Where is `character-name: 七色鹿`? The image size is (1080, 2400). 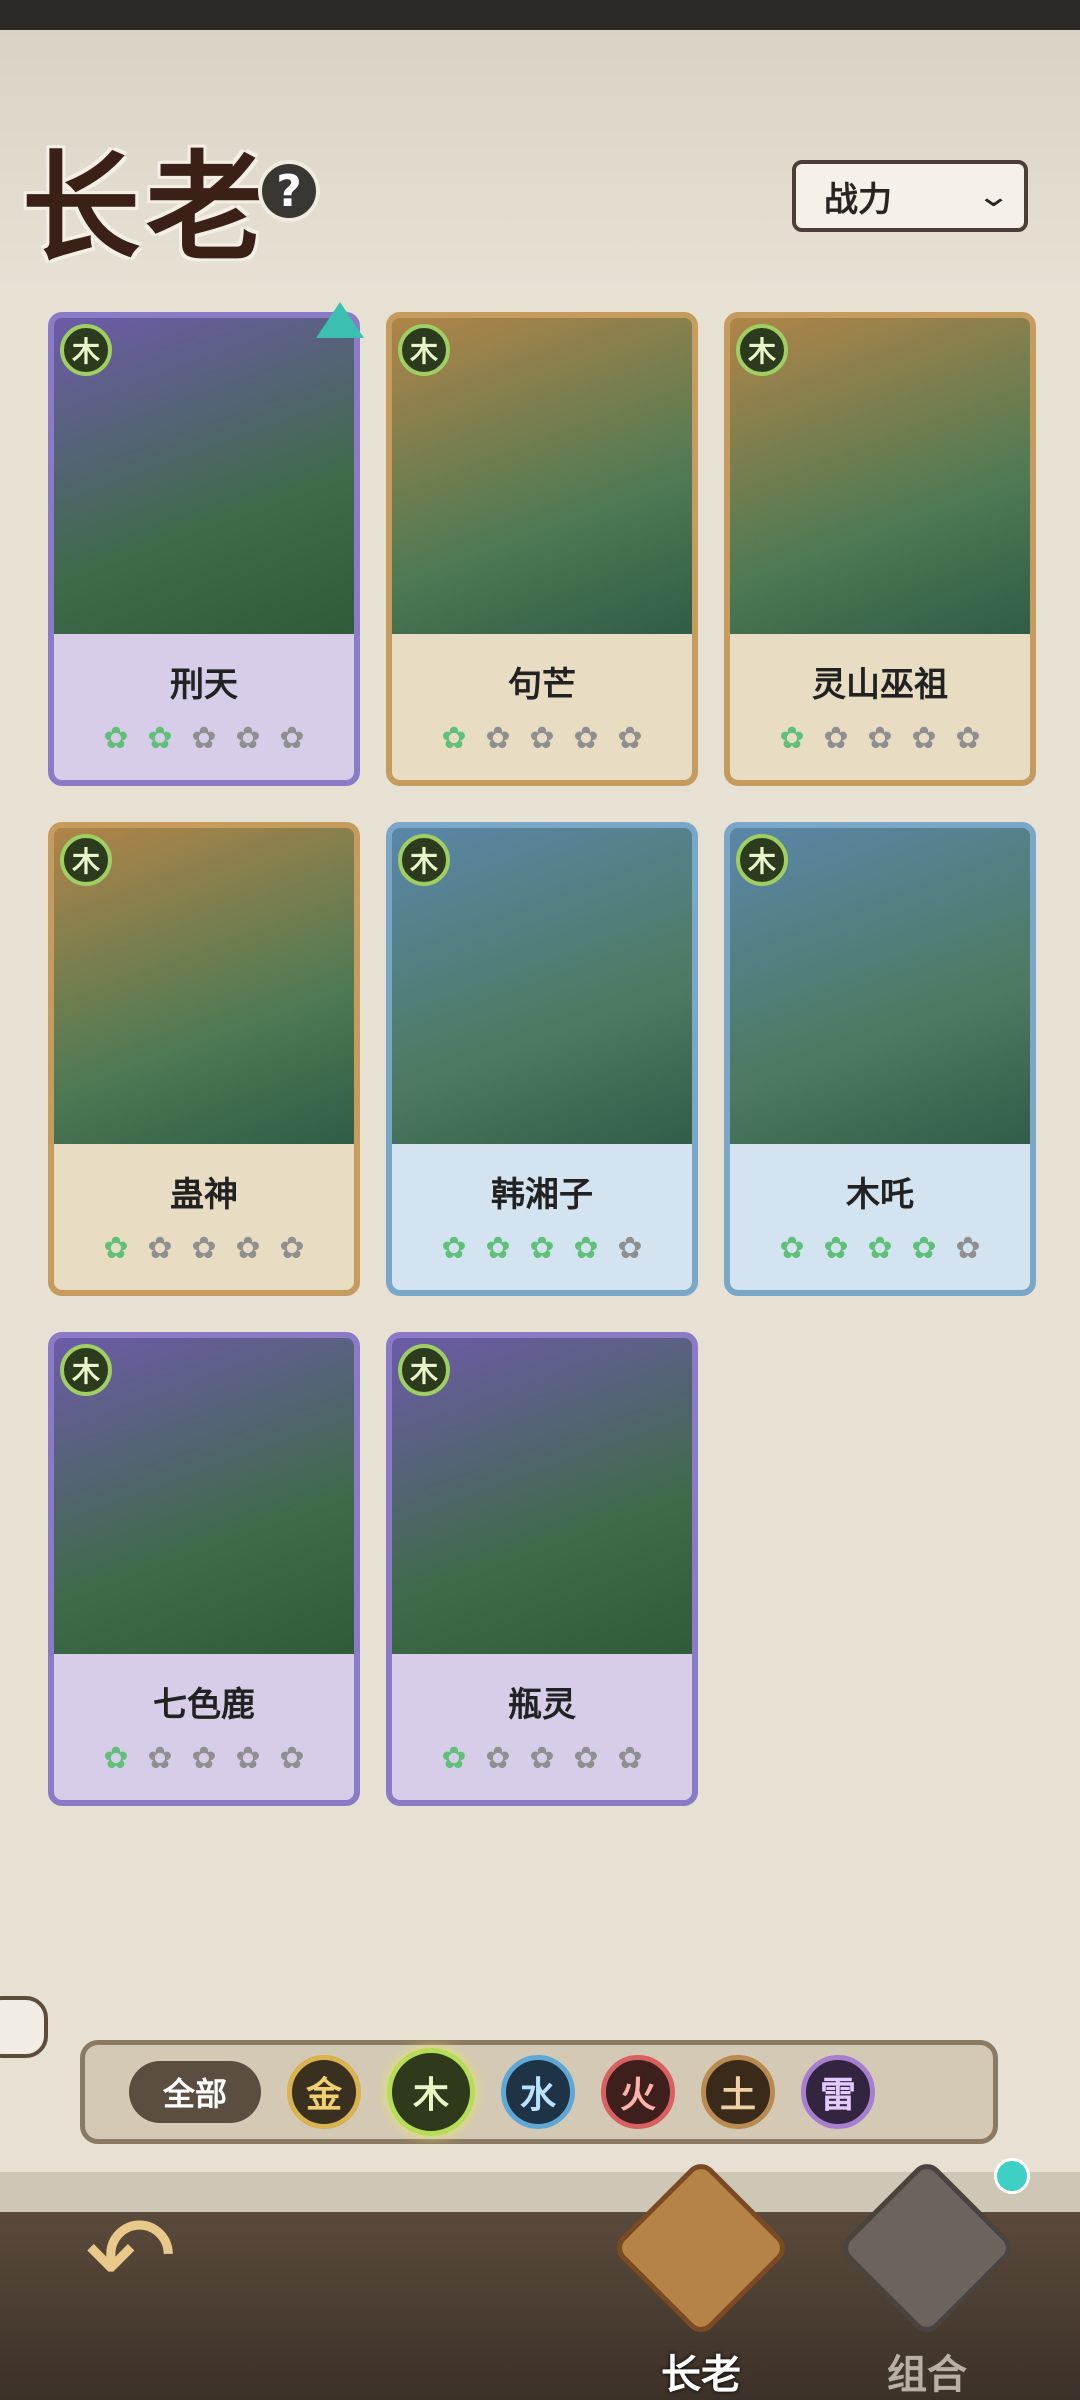
character-name: 七色鹿 is located at coordinates (204, 1704).